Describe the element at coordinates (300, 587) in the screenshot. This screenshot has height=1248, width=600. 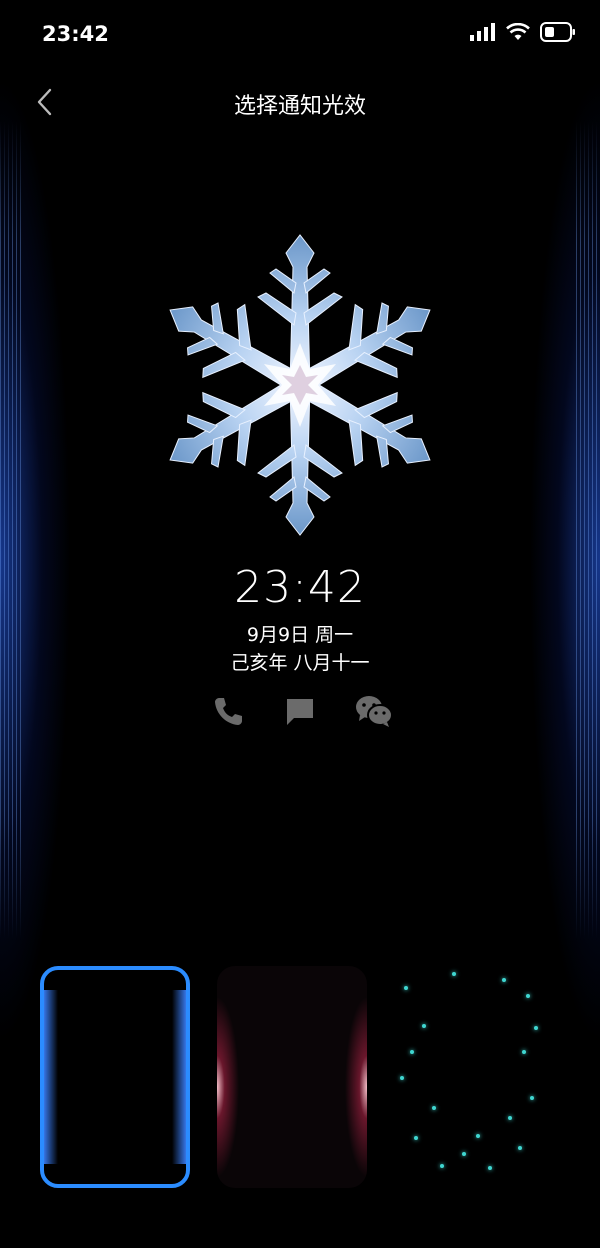
I see `preview-clock: 23:42` at that location.